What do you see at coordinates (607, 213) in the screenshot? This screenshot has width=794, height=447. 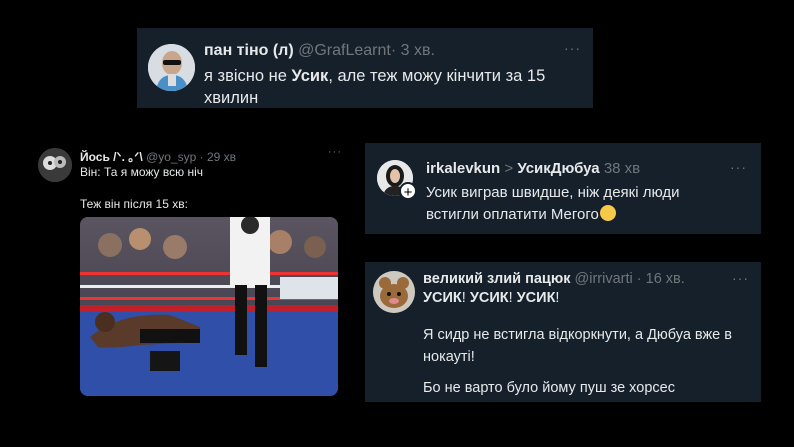 I see `grinning-face-emoji-icon` at bounding box center [607, 213].